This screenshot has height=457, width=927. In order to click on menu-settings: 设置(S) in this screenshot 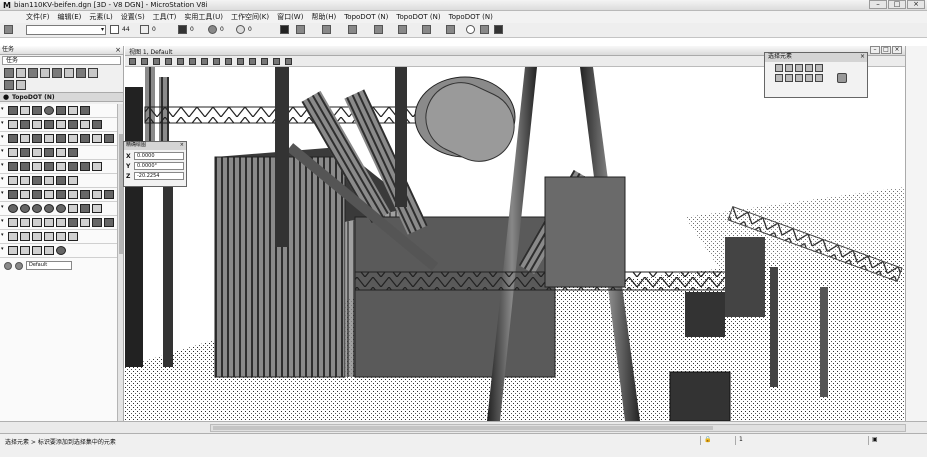, I will do `click(133, 17)`.